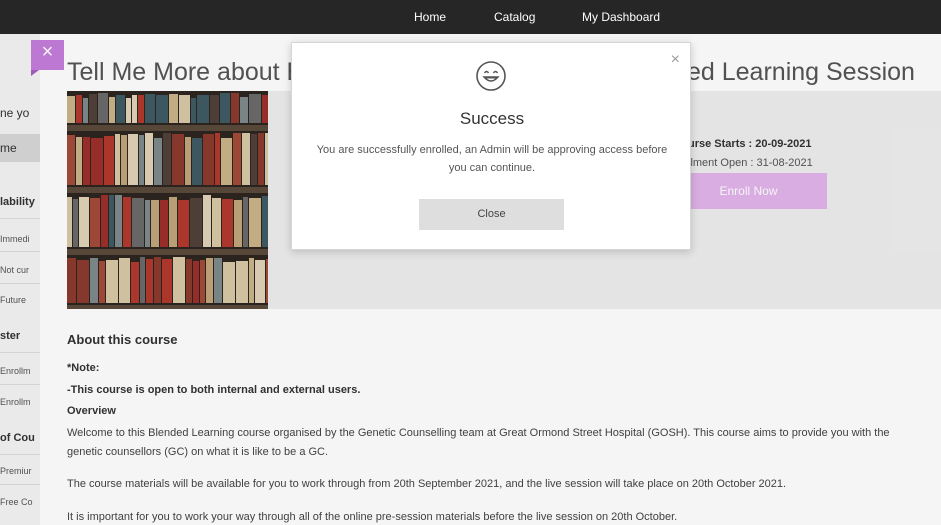 This screenshot has width=941, height=525. I want to click on nav-home-link: Home, so click(430, 17).